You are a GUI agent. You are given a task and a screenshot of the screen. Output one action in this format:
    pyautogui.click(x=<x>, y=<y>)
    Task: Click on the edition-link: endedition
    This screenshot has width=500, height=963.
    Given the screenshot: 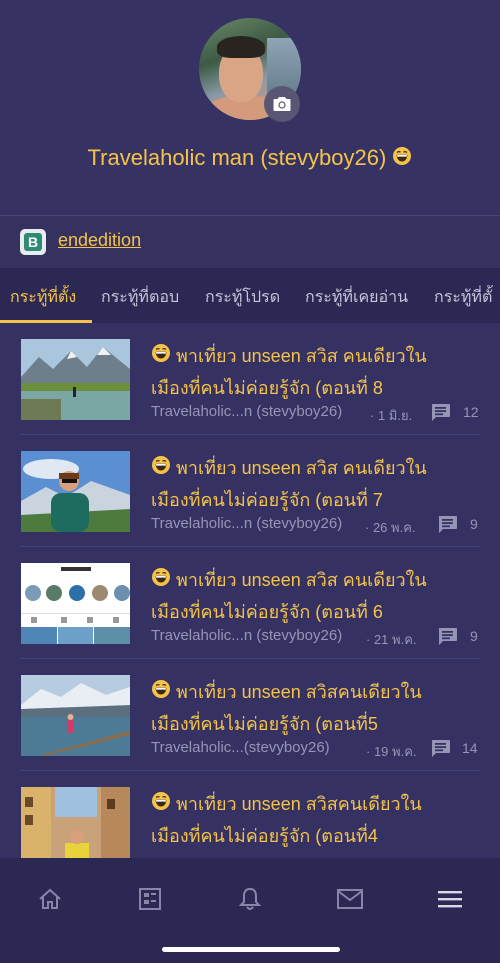 What is the action you would take?
    pyautogui.click(x=99, y=240)
    